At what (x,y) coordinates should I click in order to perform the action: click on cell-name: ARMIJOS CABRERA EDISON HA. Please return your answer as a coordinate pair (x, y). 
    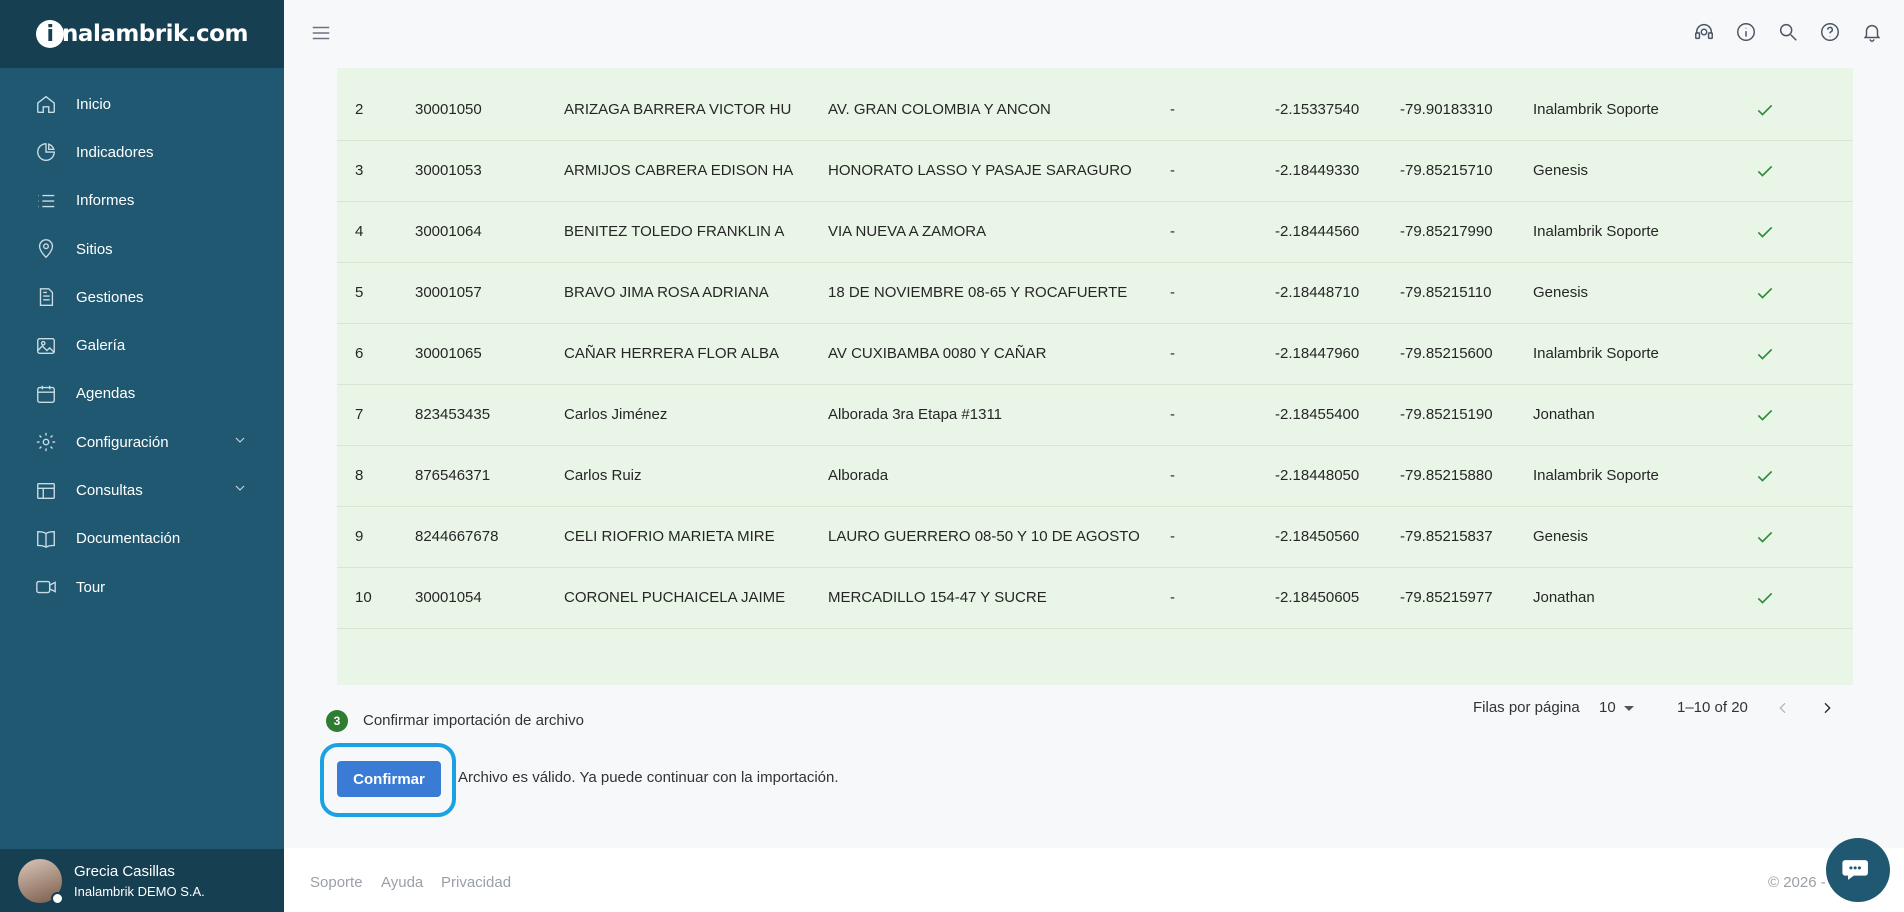
    Looking at the image, I should click on (679, 170).